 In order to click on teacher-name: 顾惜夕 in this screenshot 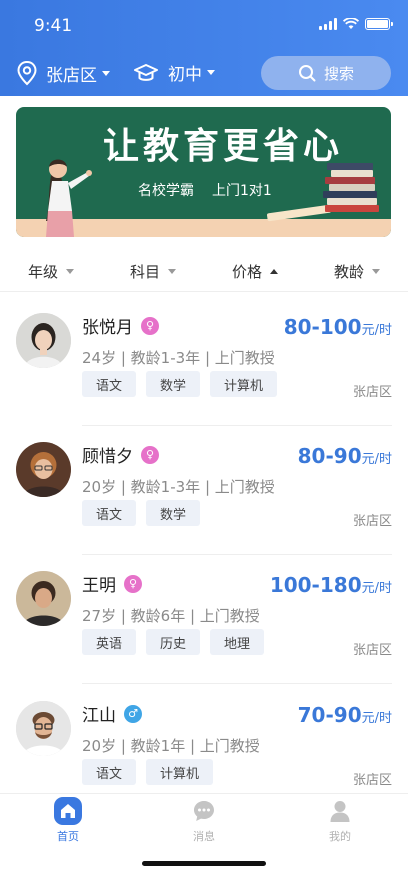, I will do `click(107, 457)`.